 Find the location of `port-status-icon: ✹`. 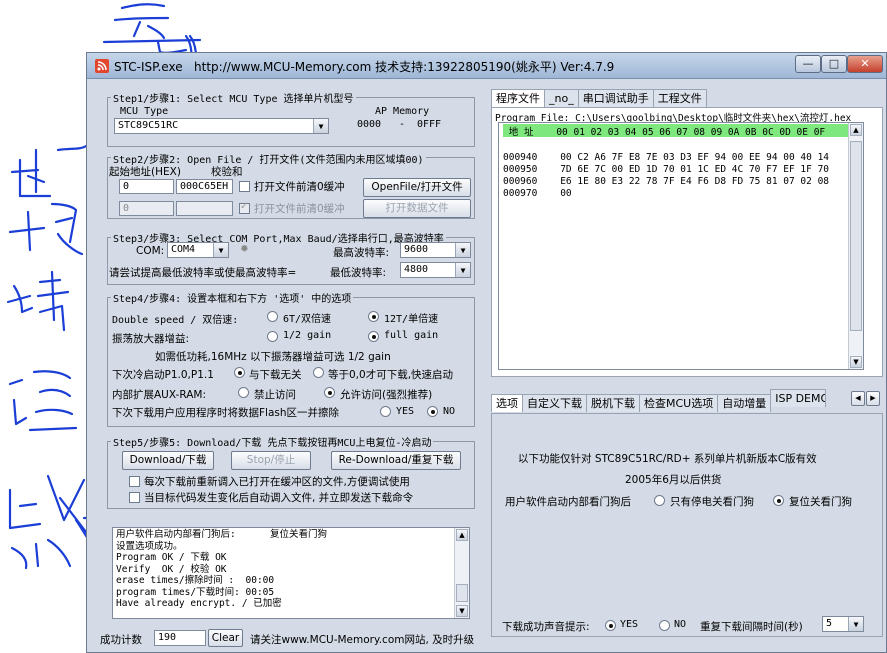

port-status-icon: ✹ is located at coordinates (244, 249).